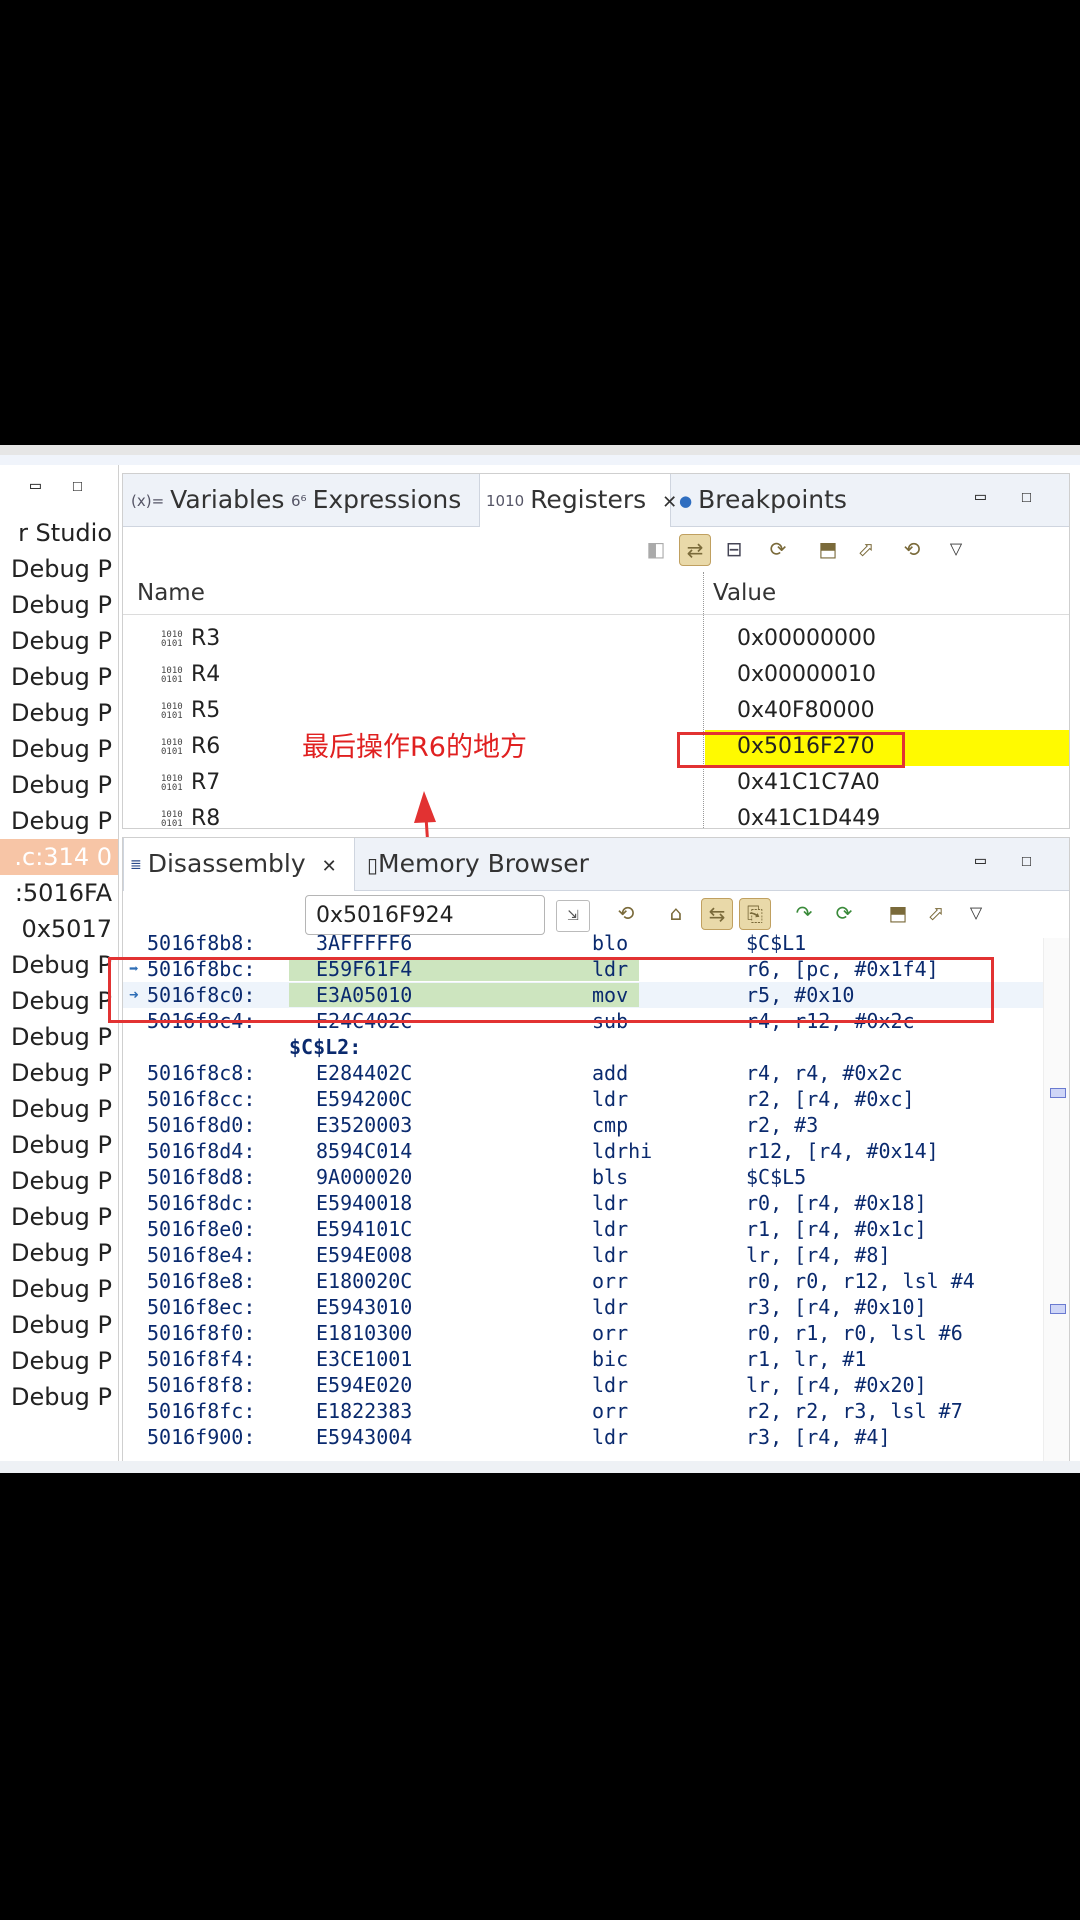 The width and height of the screenshot is (1080, 1920). What do you see at coordinates (583, 943) in the screenshot?
I see `instruction-row: 5016f8b8: 3AFFFFF6 blo $C$L1` at bounding box center [583, 943].